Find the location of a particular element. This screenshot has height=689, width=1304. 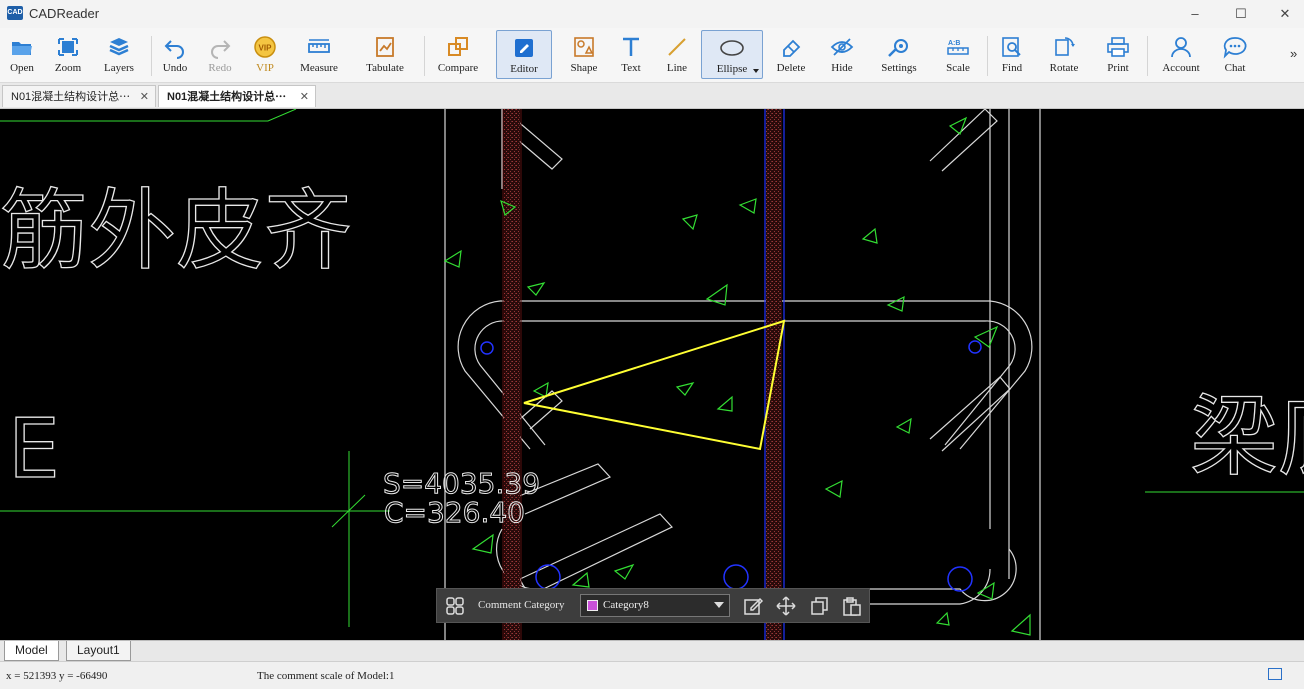

document-tab-active: N01混凝土结构设计总⋯ ✕ is located at coordinates (237, 96).